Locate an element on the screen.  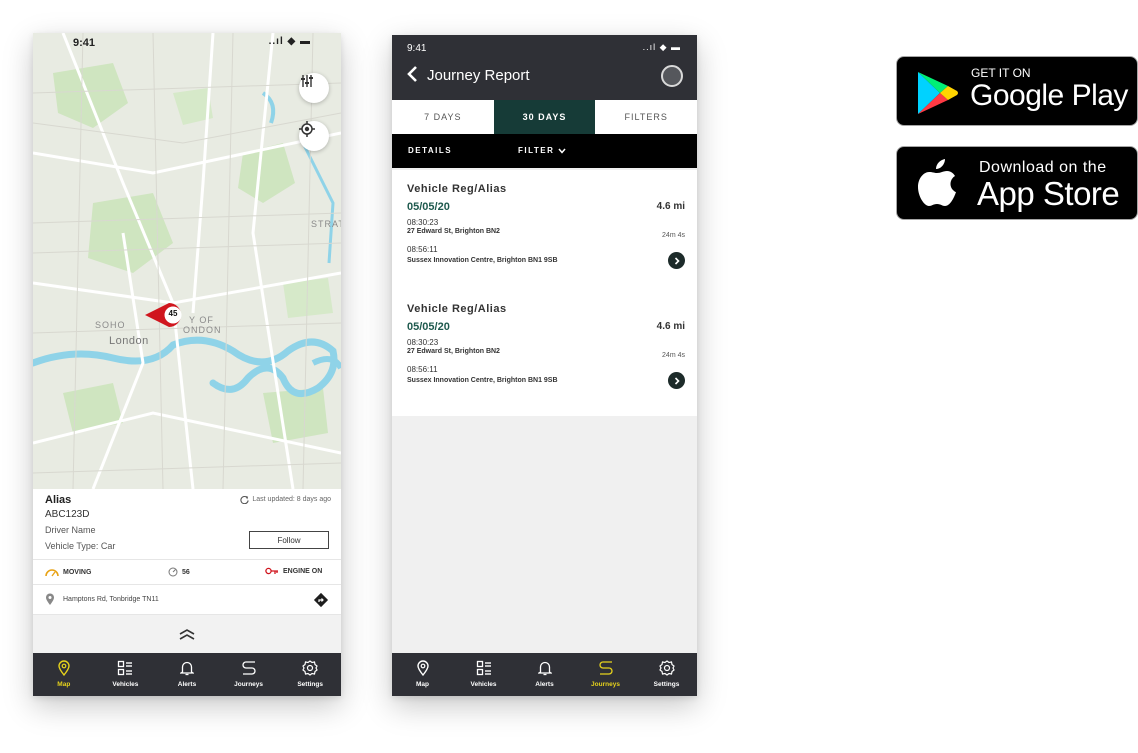
app-store-badge: Download on the App Store is located at coordinates (1017, 183).